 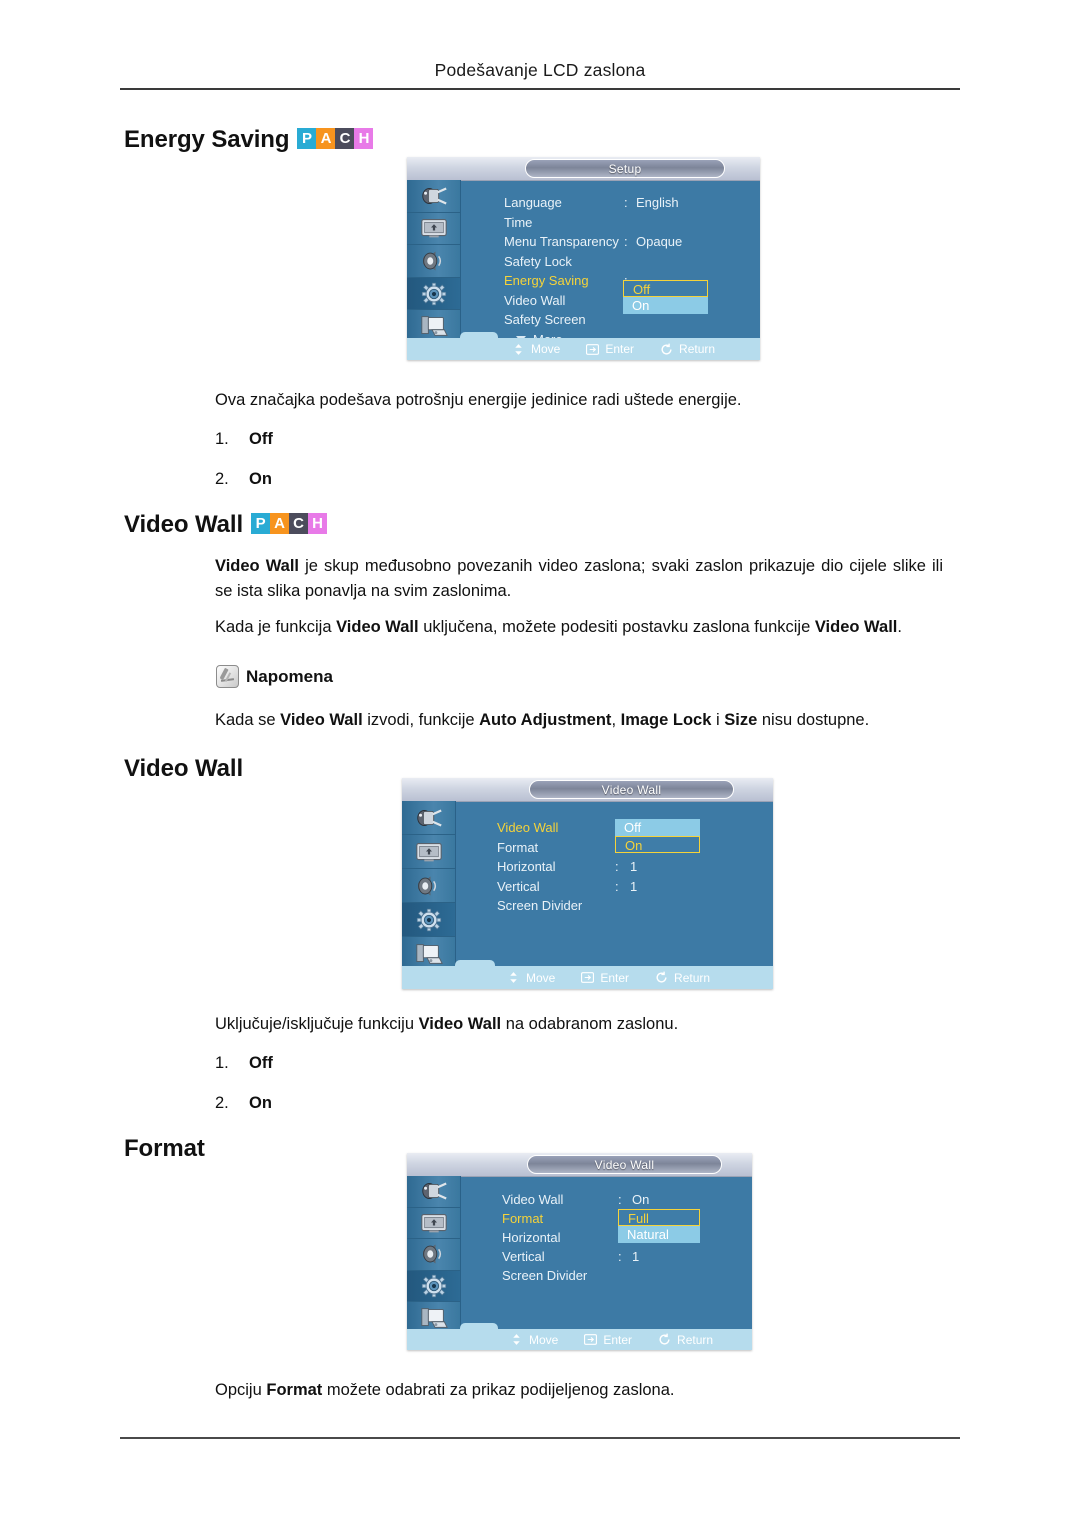 I want to click on setup-gear-icon, so click(x=434, y=294).